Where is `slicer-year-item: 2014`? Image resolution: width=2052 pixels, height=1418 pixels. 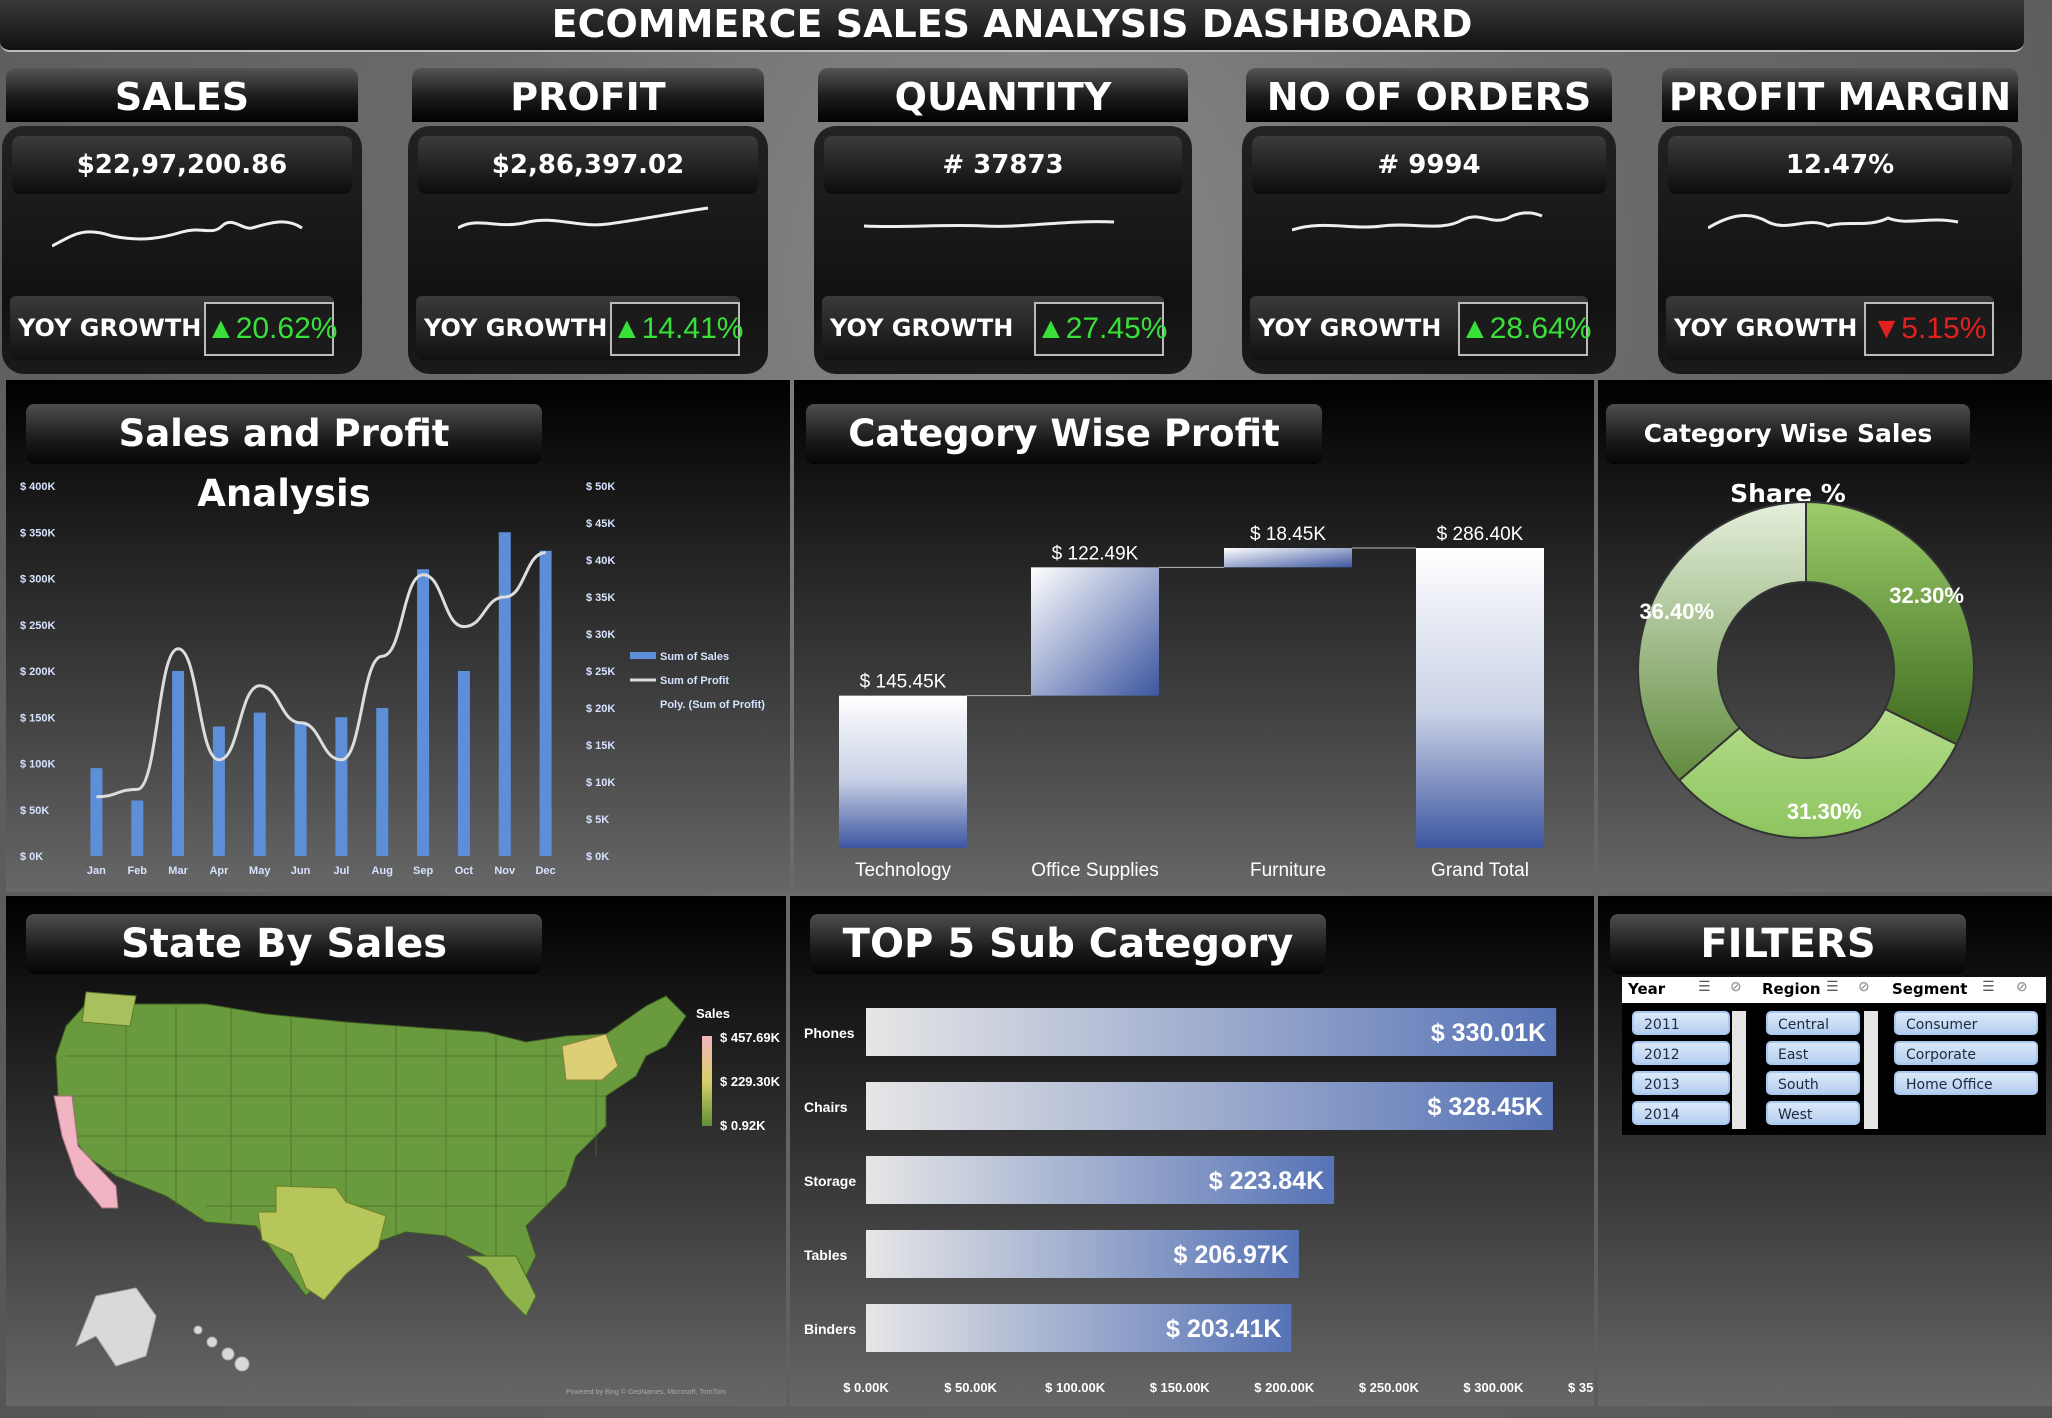
slicer-year-item: 2014 is located at coordinates (1681, 1113).